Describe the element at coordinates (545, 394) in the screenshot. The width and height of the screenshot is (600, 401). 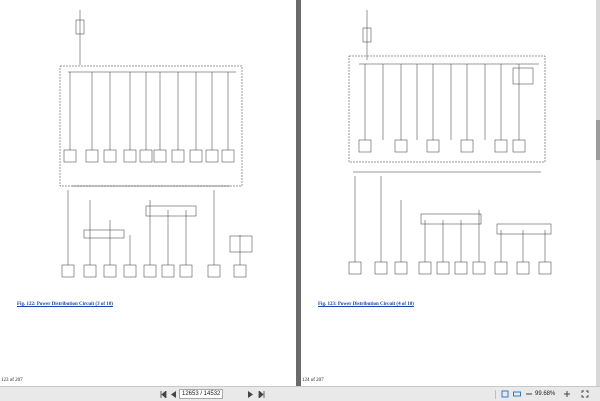
I see `zoom-level: 99.68%` at that location.